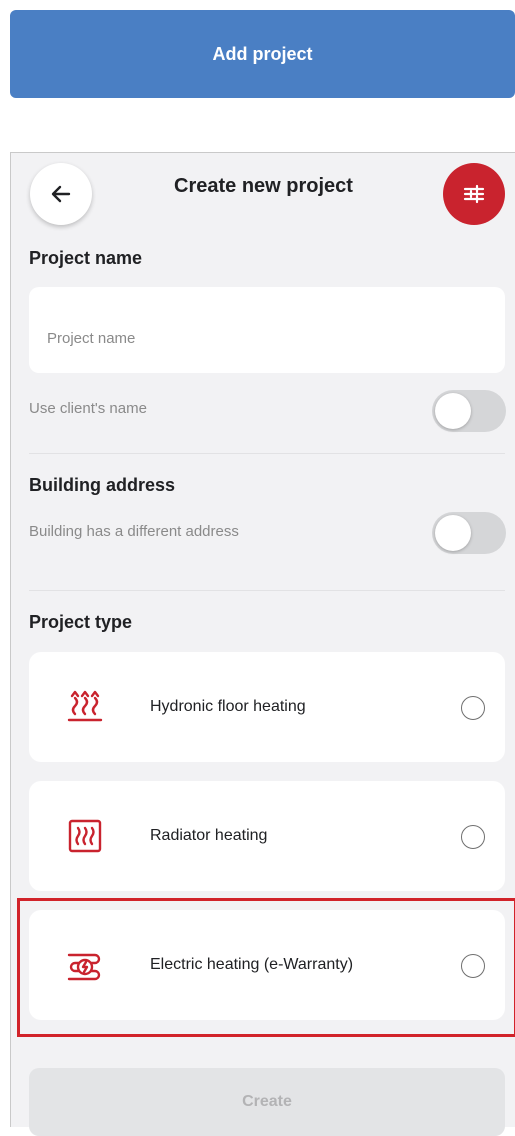  I want to click on option-label: Radiator heating, so click(209, 835).